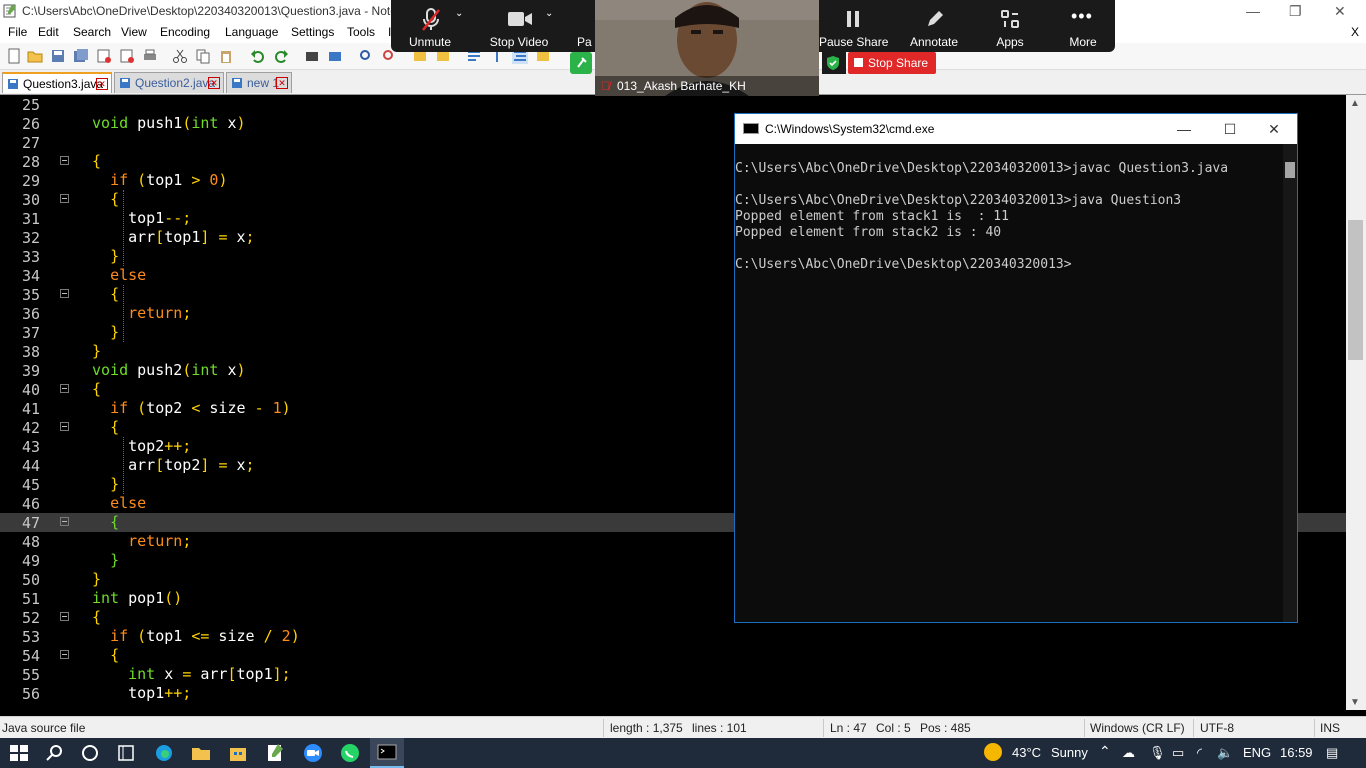 The width and height of the screenshot is (1366, 768). Describe the element at coordinates (519, 42) in the screenshot. I see `stop-video-label: Stop Video` at that location.